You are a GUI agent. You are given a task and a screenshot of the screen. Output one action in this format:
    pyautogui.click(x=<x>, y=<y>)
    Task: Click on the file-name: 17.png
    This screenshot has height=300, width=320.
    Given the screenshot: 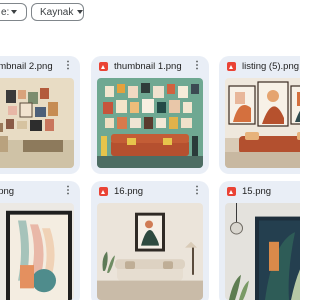 What is the action you would take?
    pyautogui.click(x=7, y=191)
    